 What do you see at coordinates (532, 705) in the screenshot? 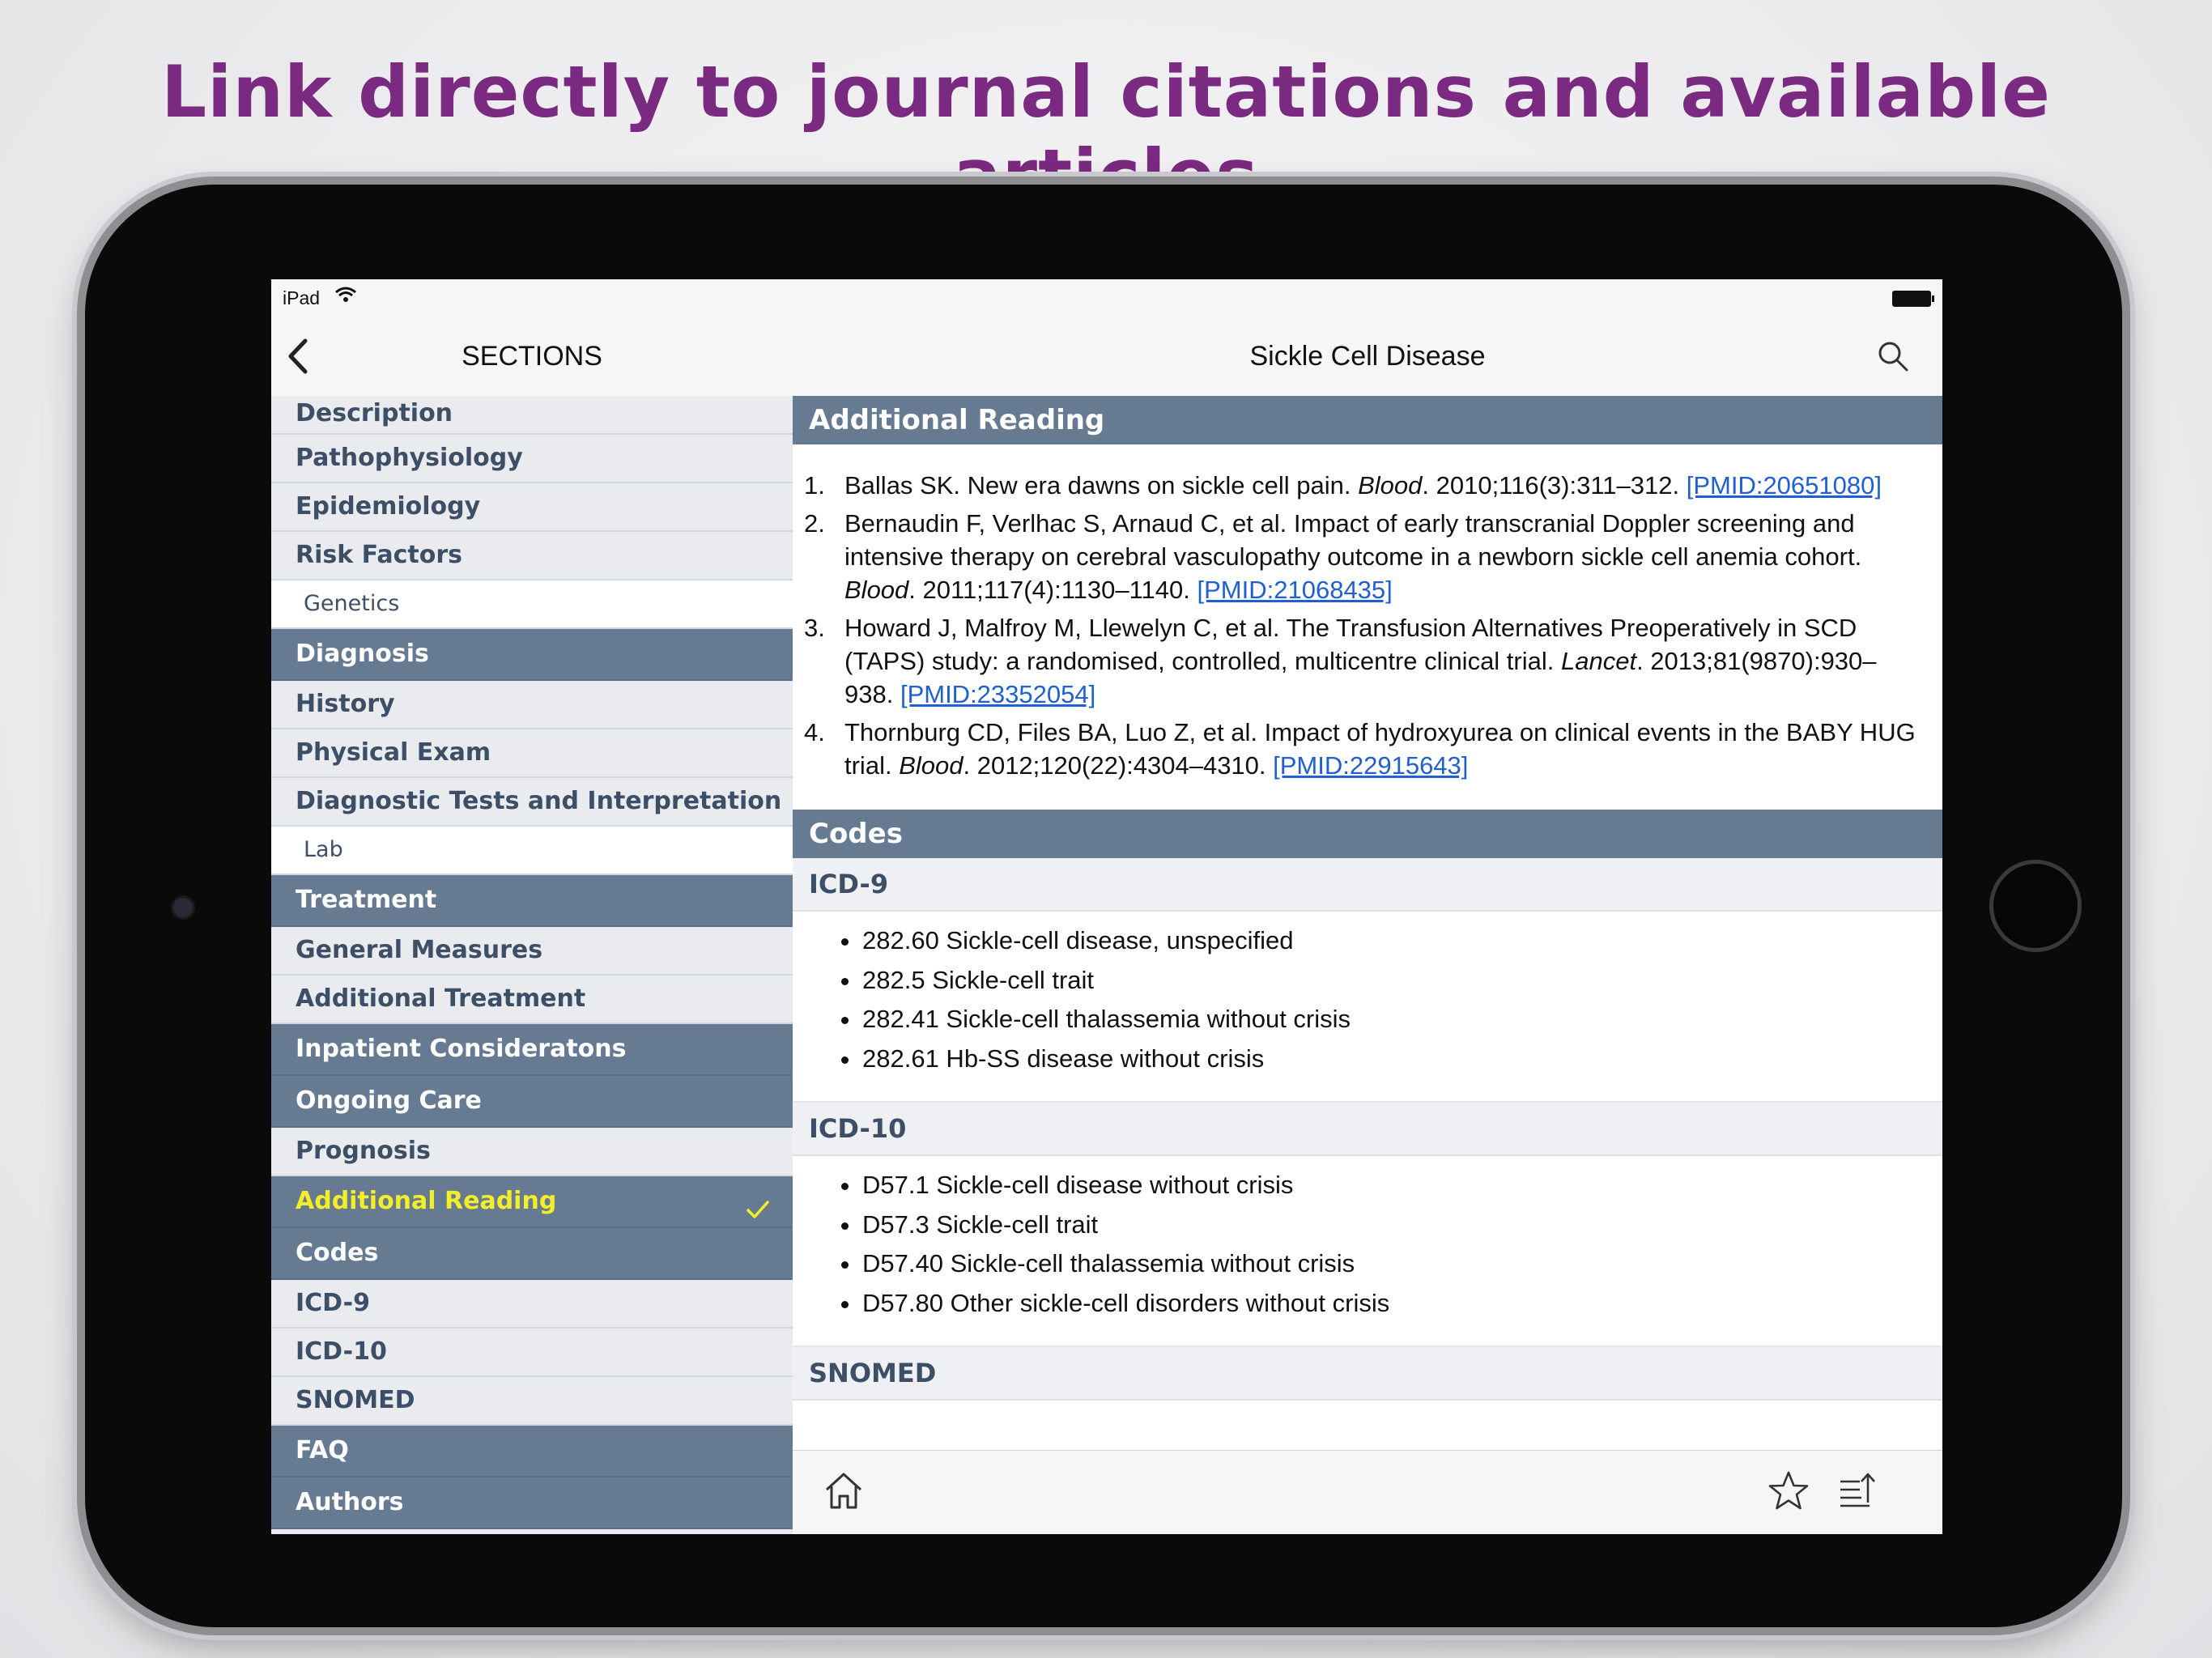
I see `sidebar-item-history: History` at bounding box center [532, 705].